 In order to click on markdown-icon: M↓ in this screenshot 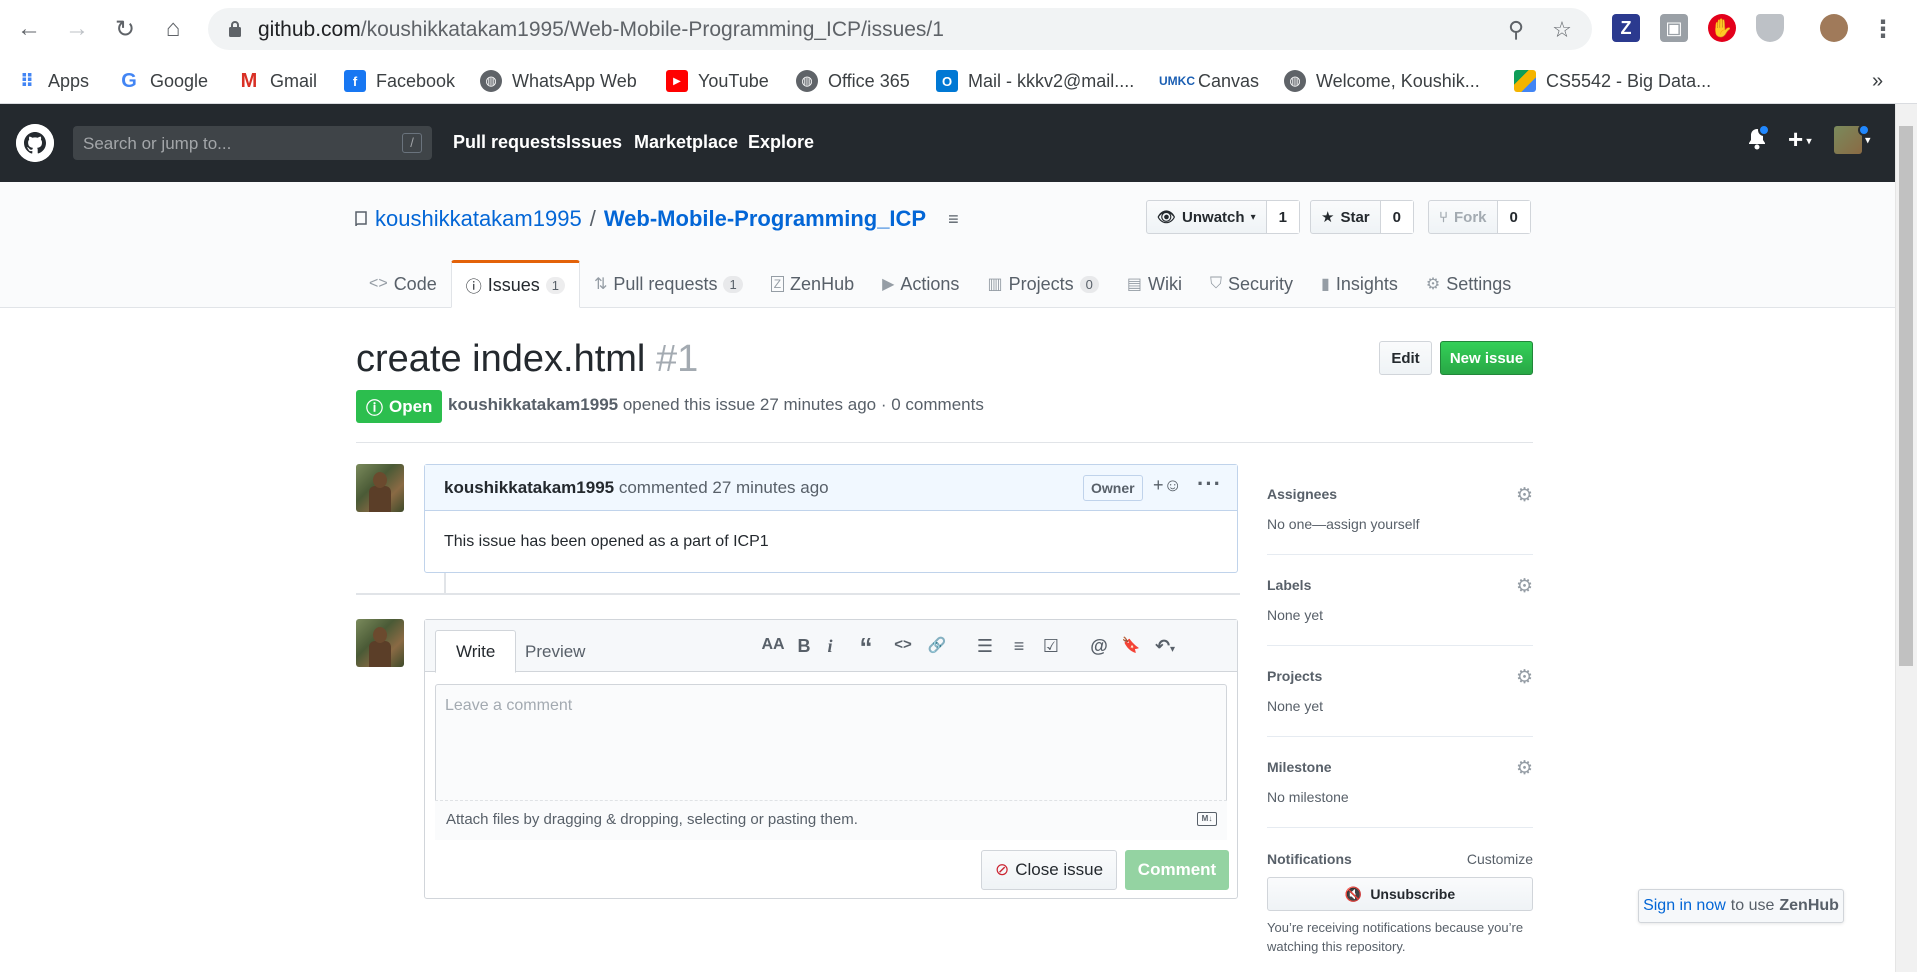, I will do `click(1207, 819)`.